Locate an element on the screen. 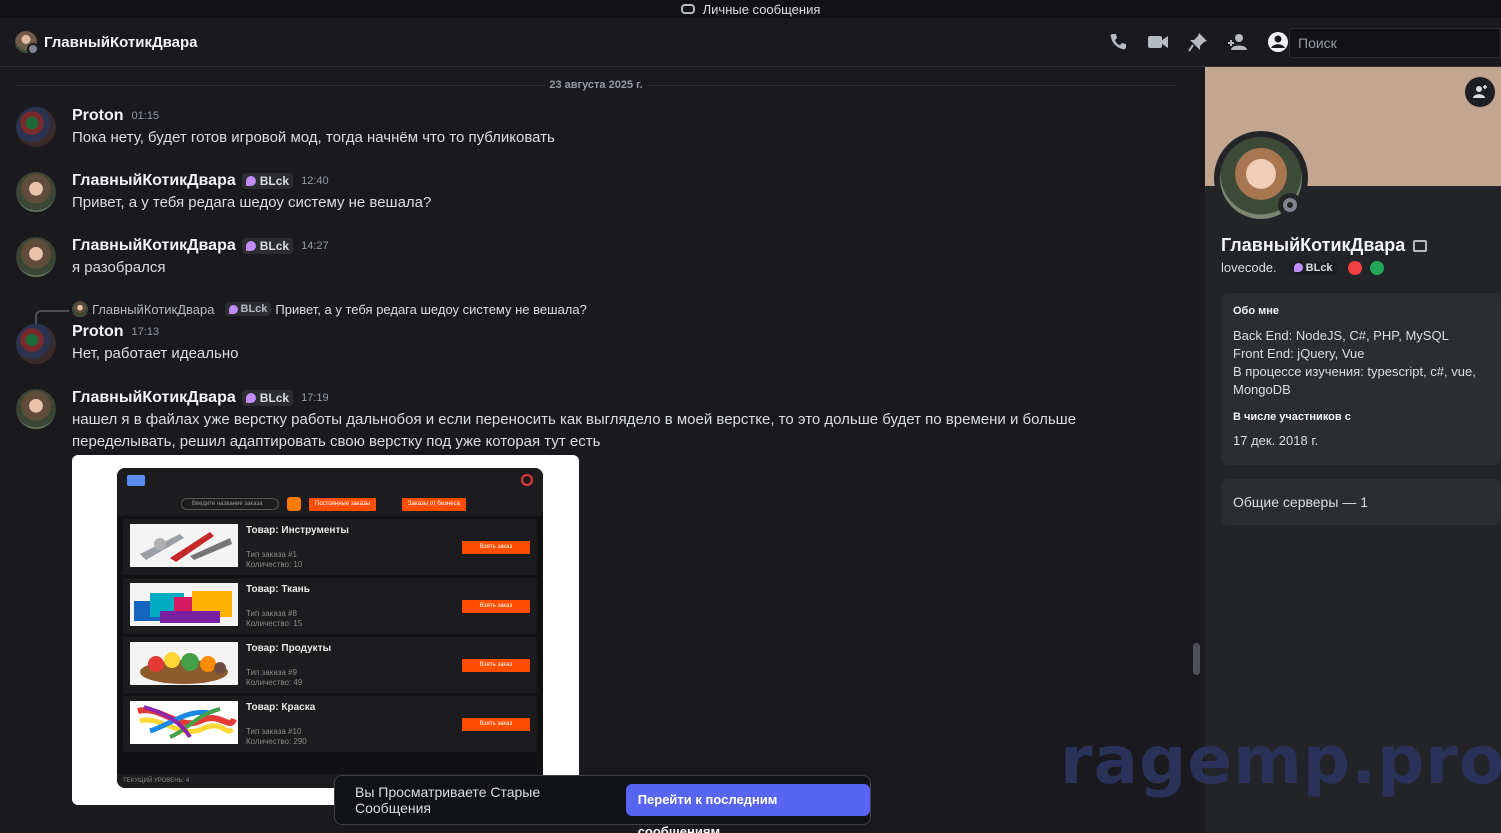 The width and height of the screenshot is (1501, 833). order-title: Товар: Ткань is located at coordinates (278, 589).